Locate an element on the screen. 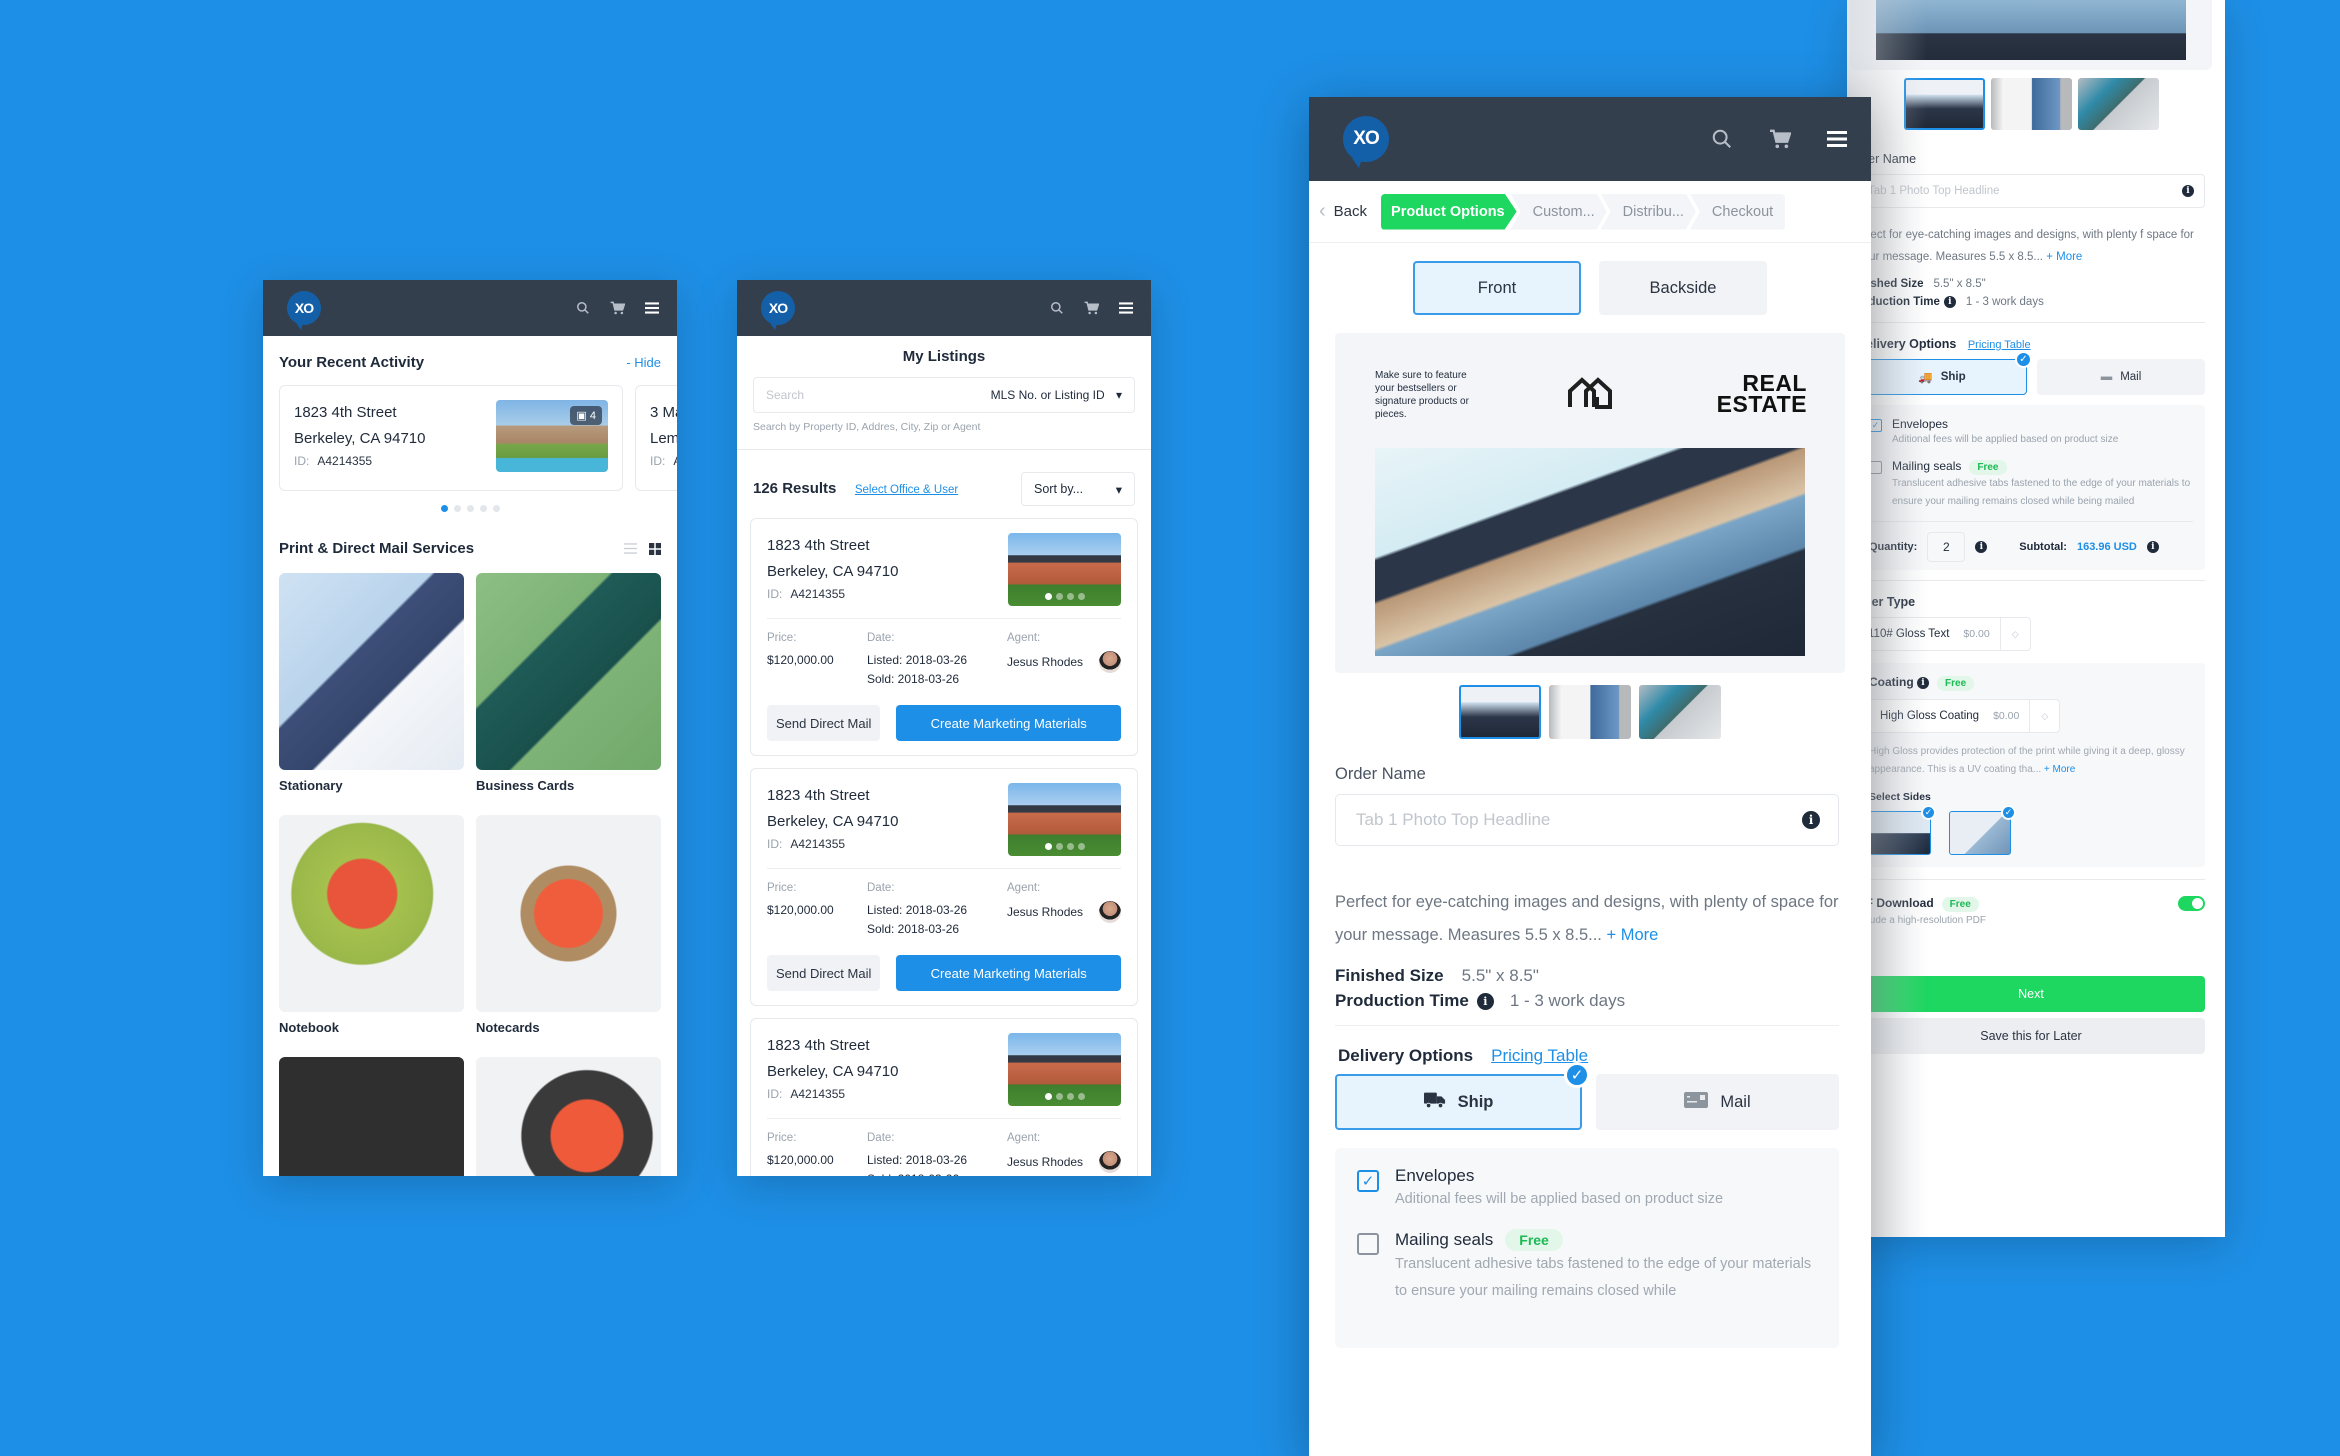  ship-option: 🚚 Ship ✓ is located at coordinates (1944, 373).